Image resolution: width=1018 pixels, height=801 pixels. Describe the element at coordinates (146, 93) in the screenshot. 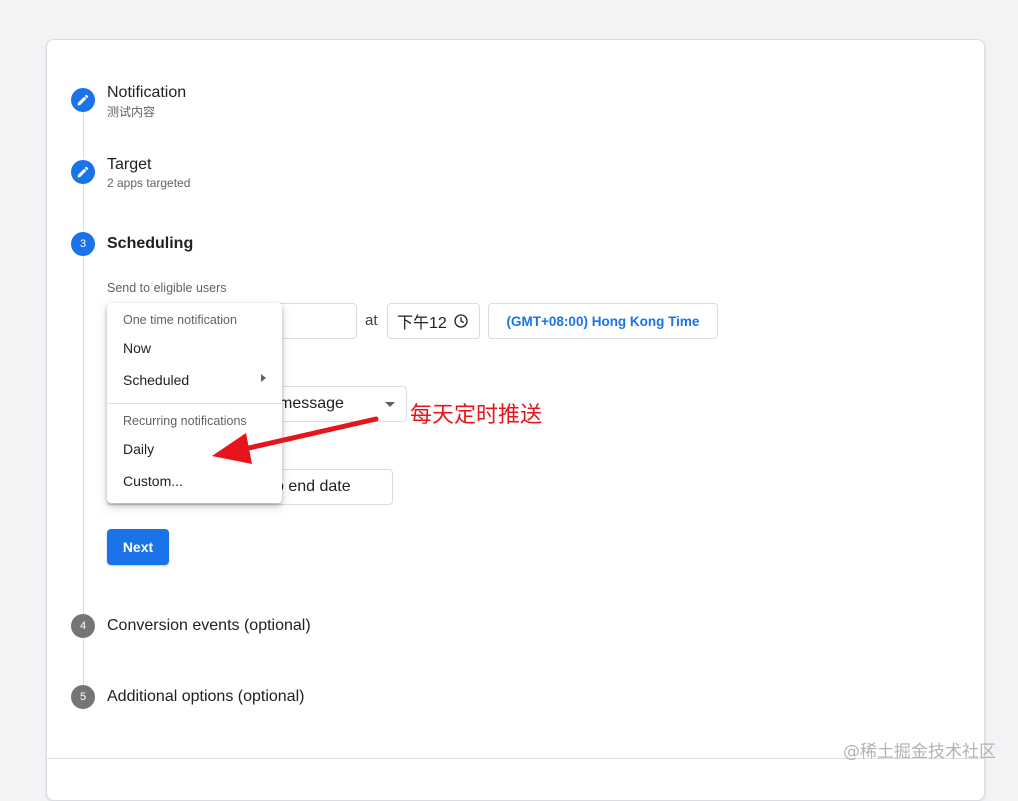

I see `step-notification-title: Notification` at that location.